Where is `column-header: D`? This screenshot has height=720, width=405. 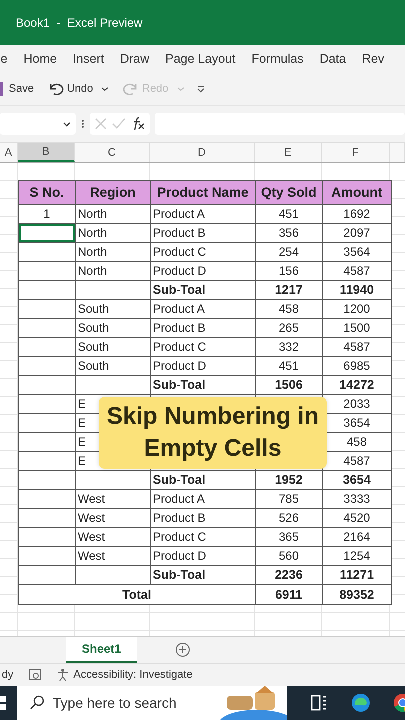
column-header: D is located at coordinates (202, 152).